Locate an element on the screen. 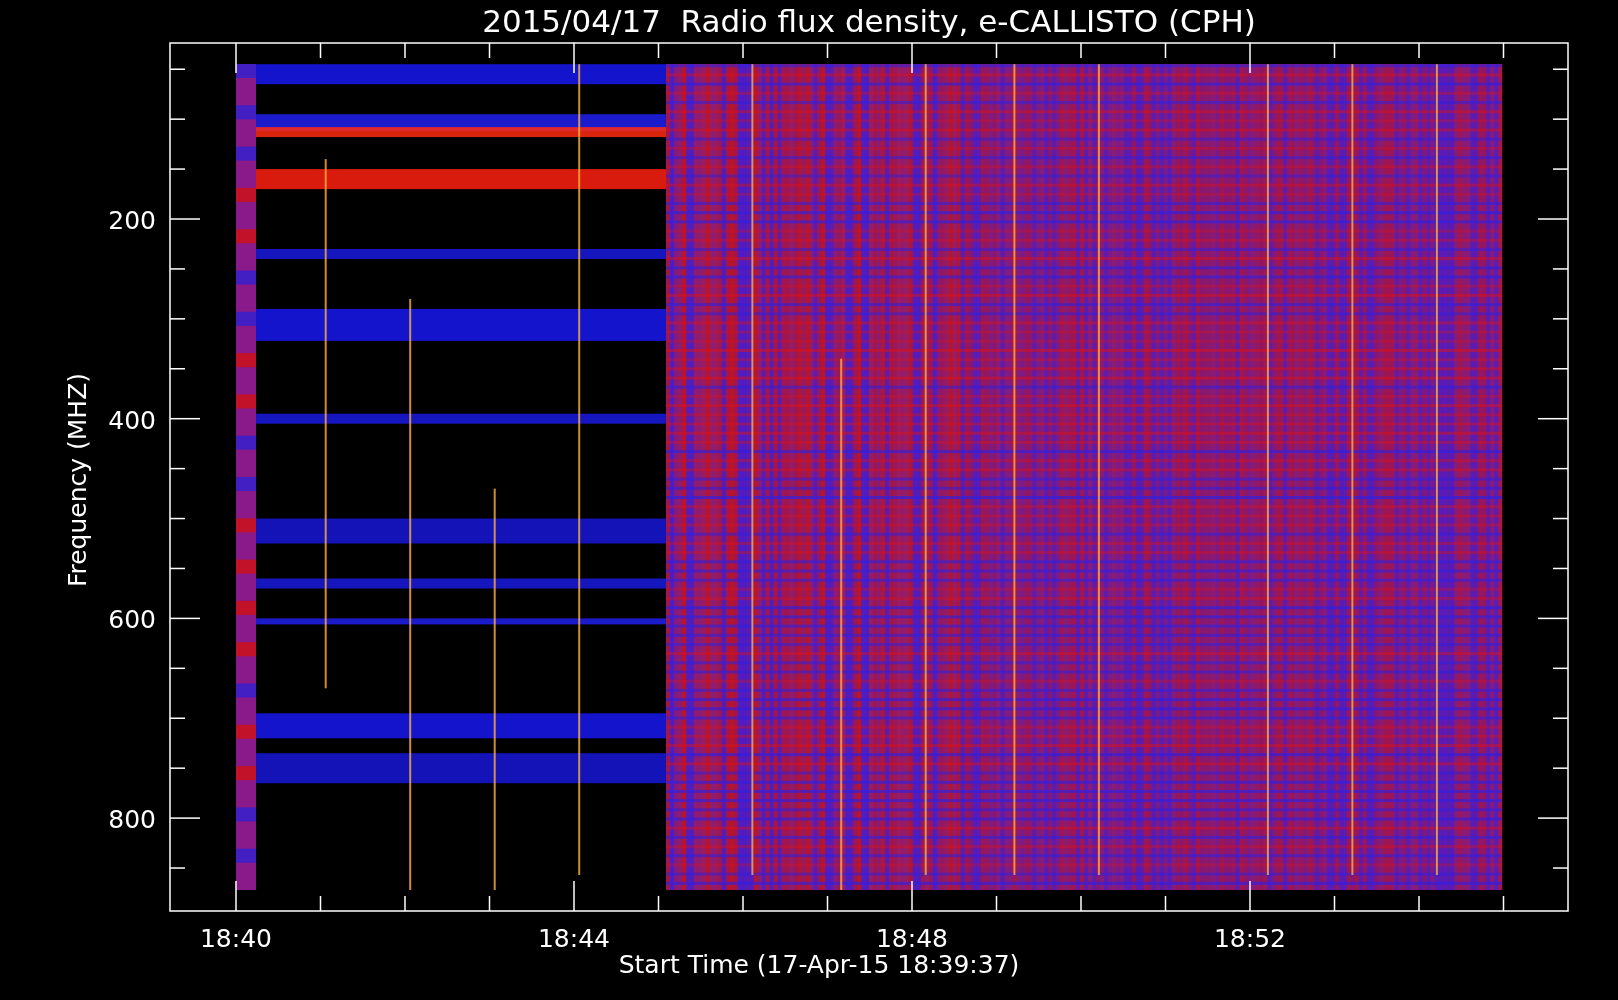 The image size is (1618, 1000). tick-label: 18:48 is located at coordinates (912, 938).